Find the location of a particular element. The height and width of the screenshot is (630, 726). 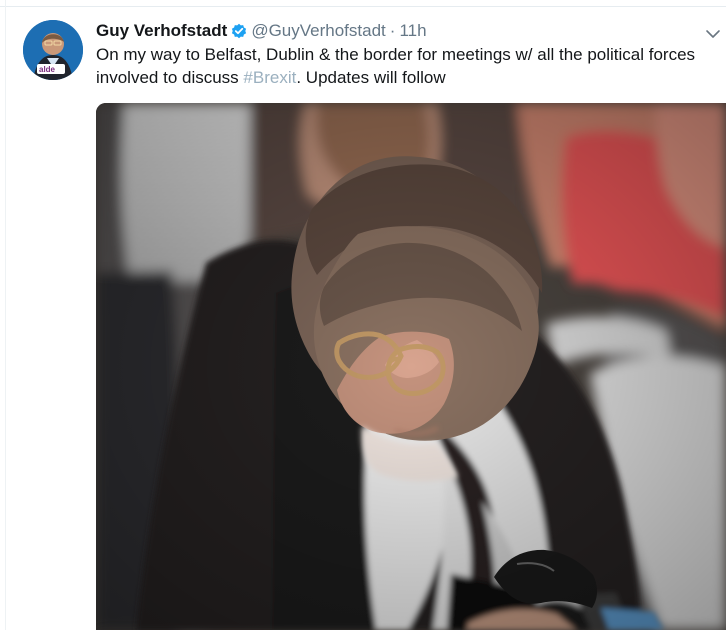

chevron-down-icon is located at coordinates (713, 33).